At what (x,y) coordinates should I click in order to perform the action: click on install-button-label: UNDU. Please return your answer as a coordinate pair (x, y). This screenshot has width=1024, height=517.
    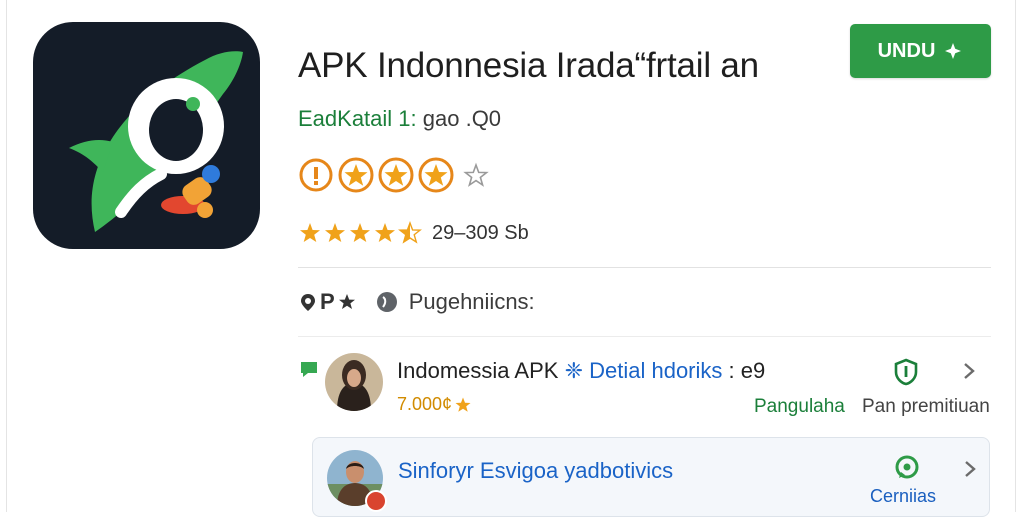
    Looking at the image, I should click on (906, 50).